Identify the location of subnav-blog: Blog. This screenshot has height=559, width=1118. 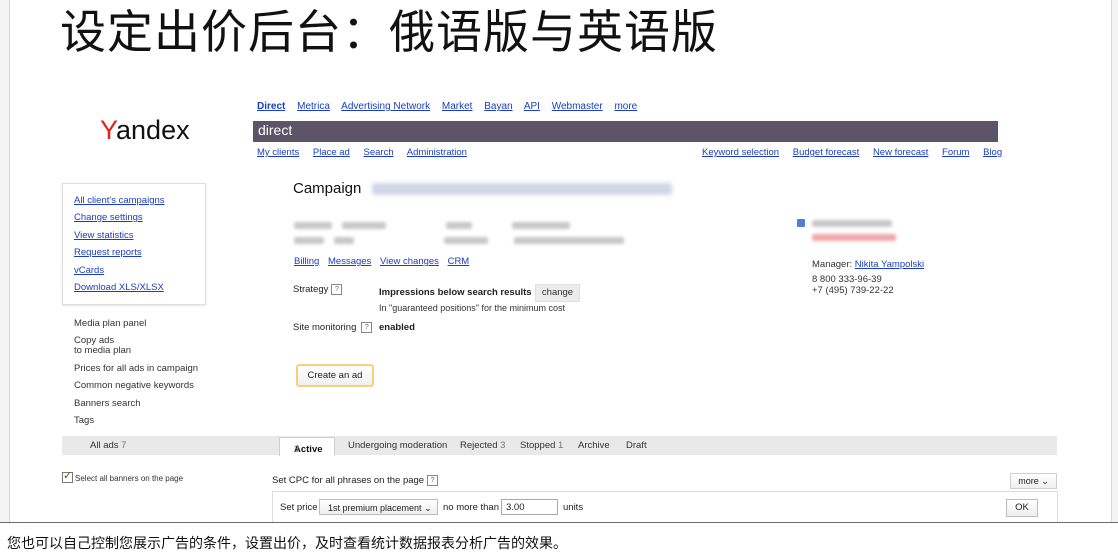
(992, 152).